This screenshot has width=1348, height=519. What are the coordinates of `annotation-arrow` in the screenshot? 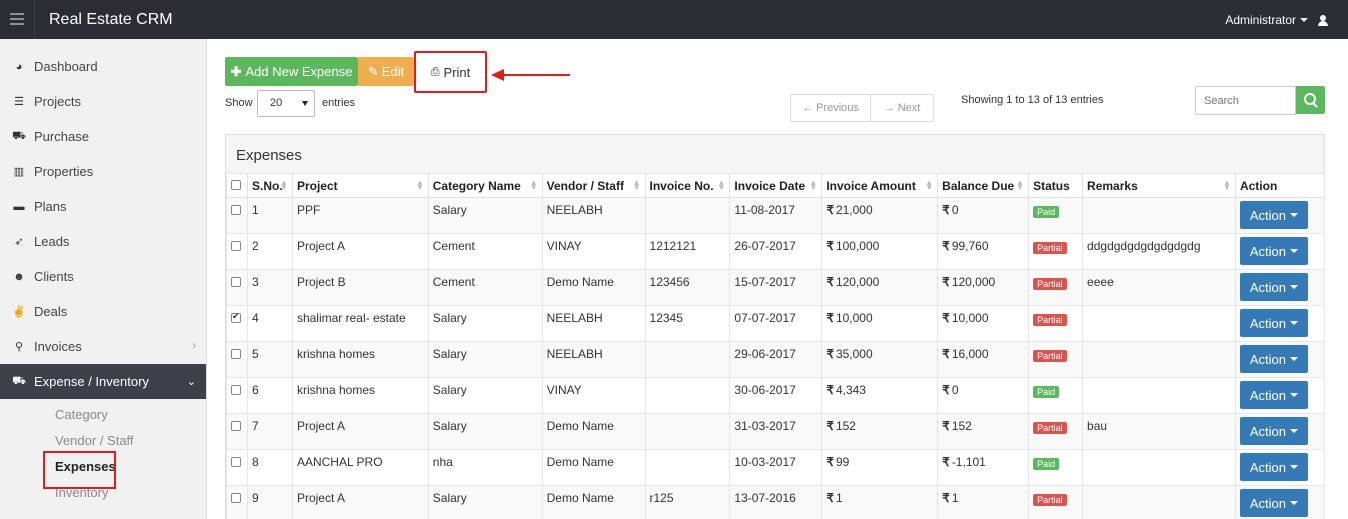 It's located at (536, 75).